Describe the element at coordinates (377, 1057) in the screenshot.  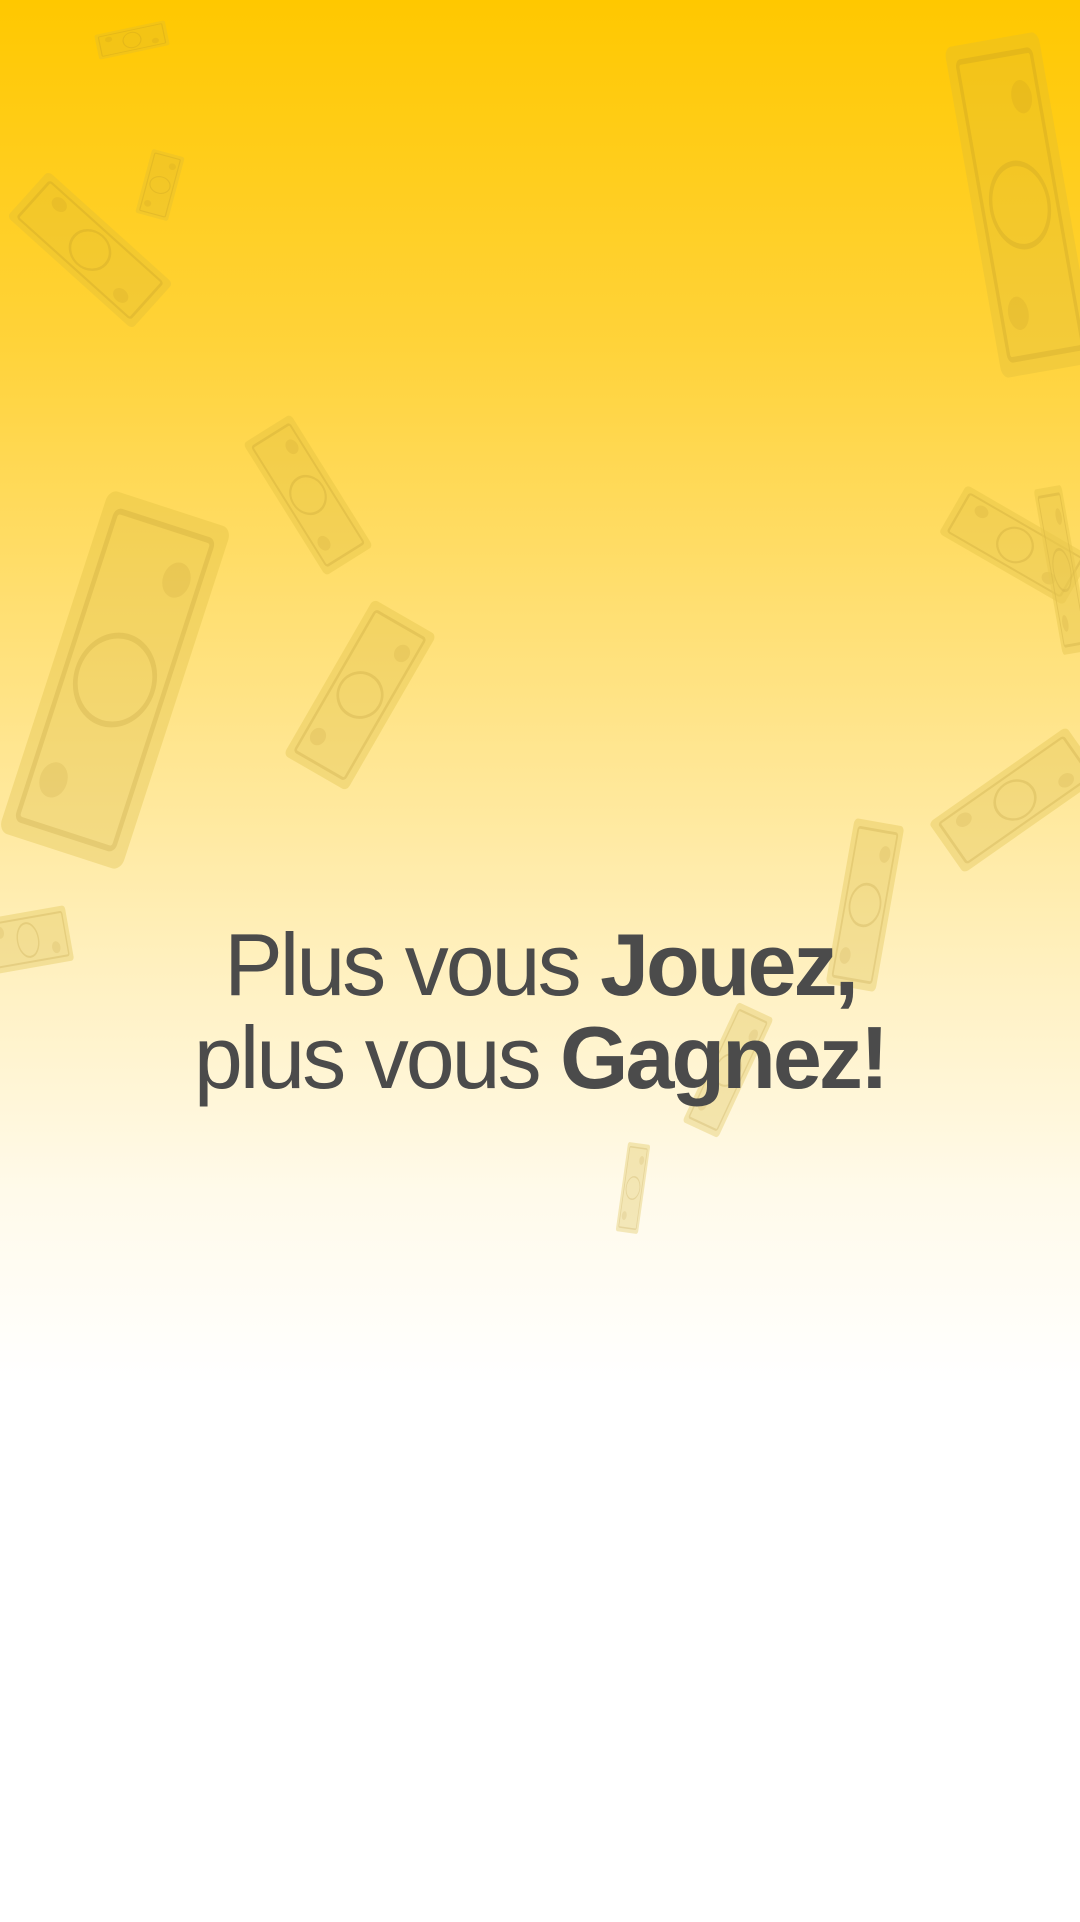
I see `headline-line-2-regular: plus vous` at that location.